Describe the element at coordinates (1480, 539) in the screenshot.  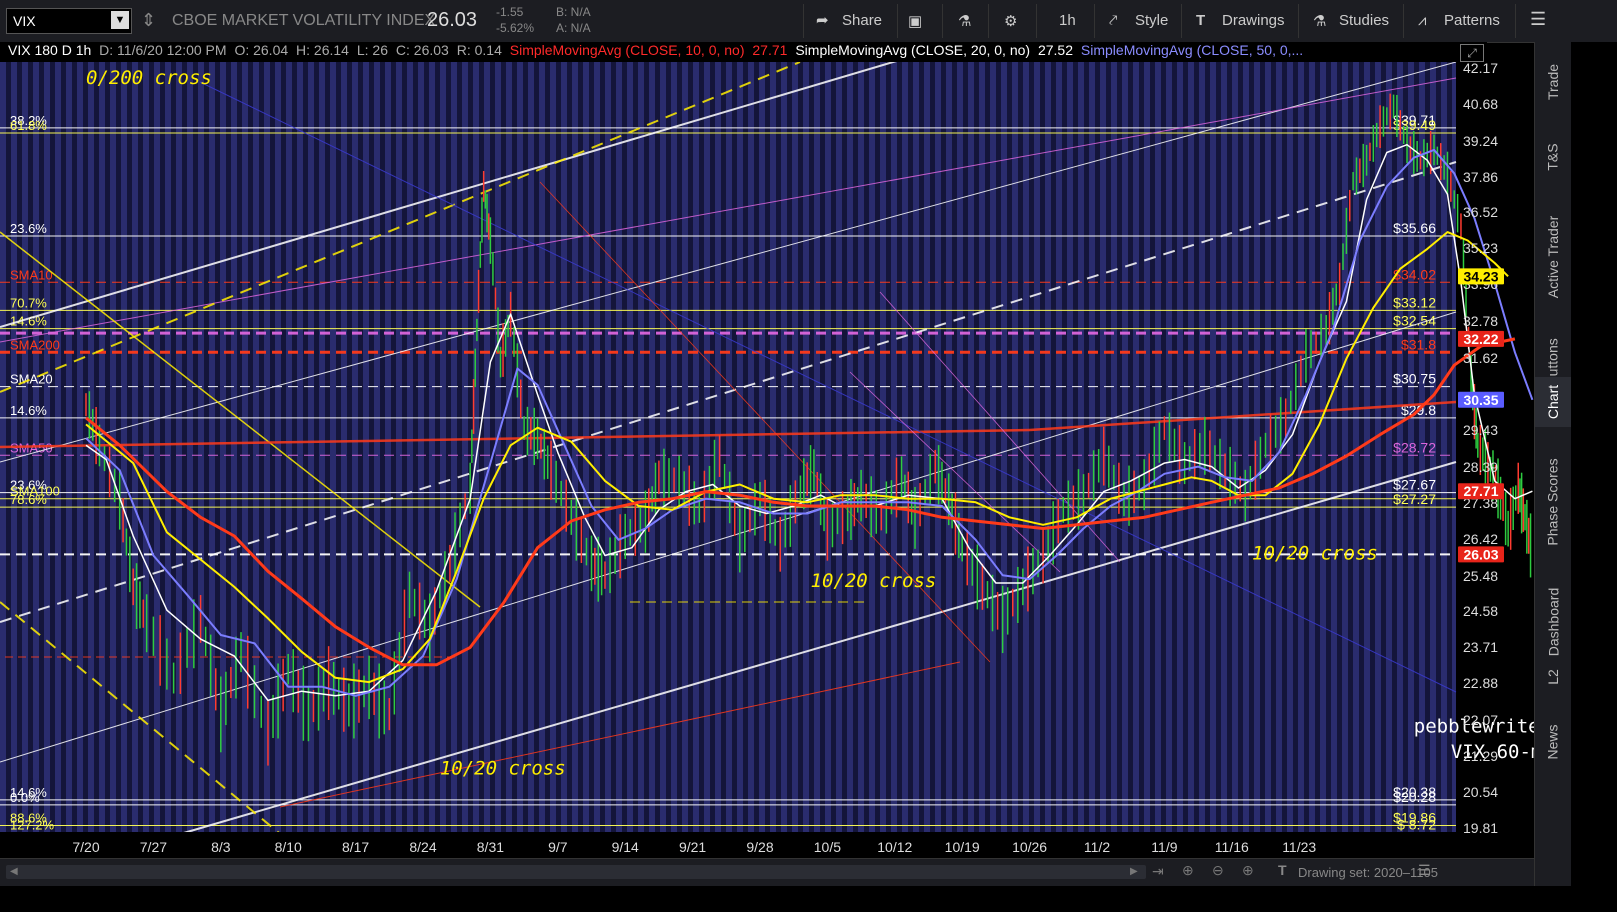
I see `y-tick-label: 26.42` at that location.